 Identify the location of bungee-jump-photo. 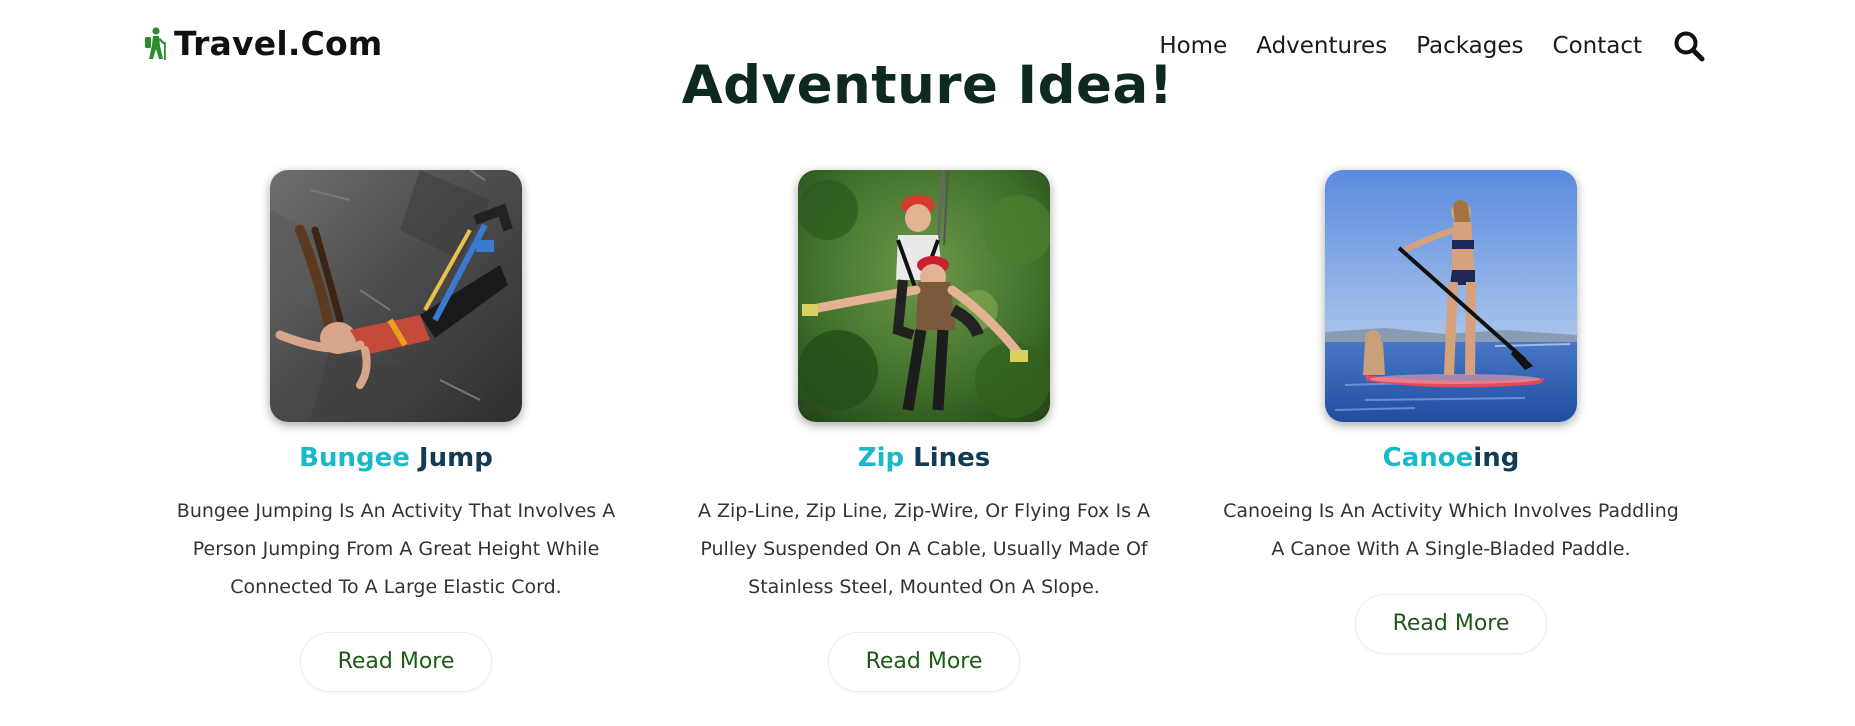
(396, 296).